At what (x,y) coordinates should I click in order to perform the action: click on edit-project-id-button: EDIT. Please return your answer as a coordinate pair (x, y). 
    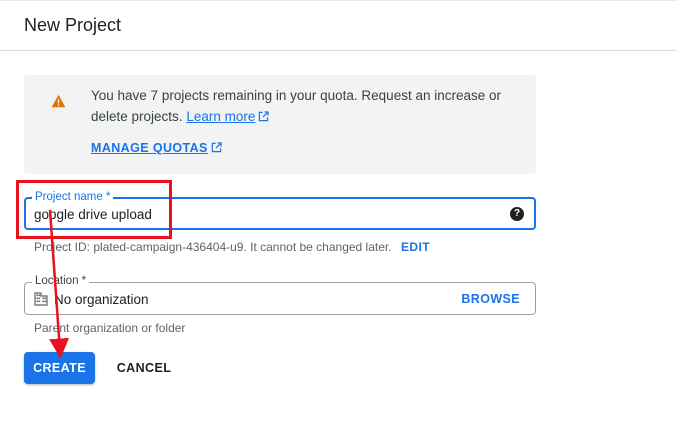
    Looking at the image, I should click on (415, 247).